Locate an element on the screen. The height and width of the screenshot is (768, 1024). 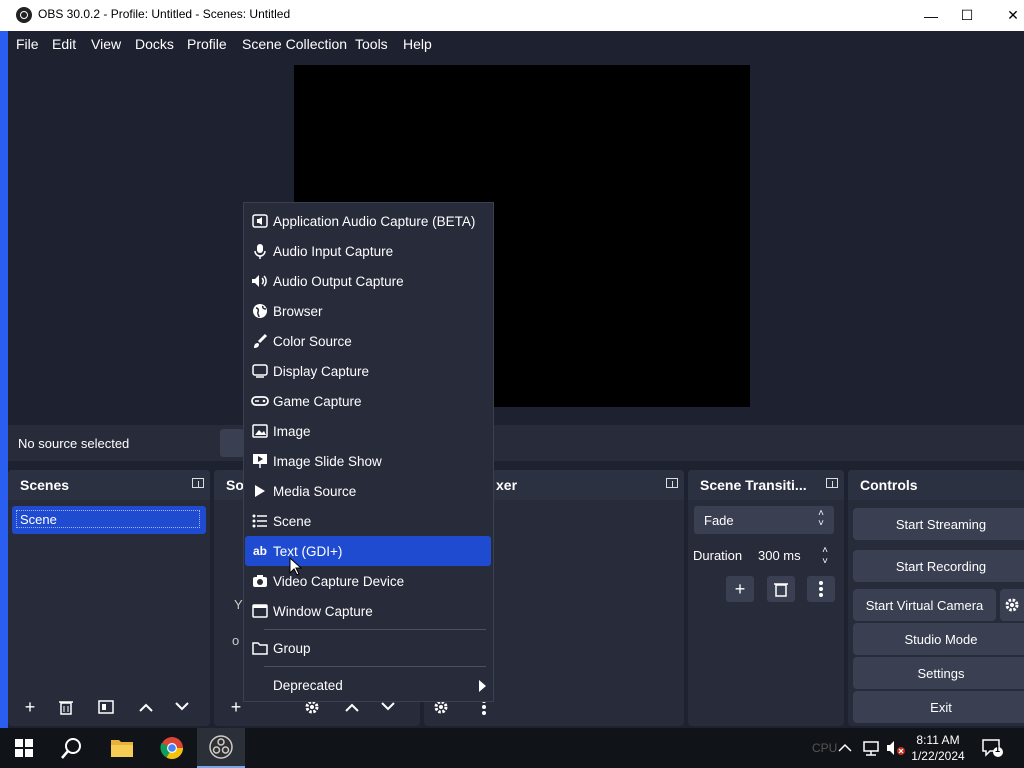
image-icon is located at coordinates (260, 431).